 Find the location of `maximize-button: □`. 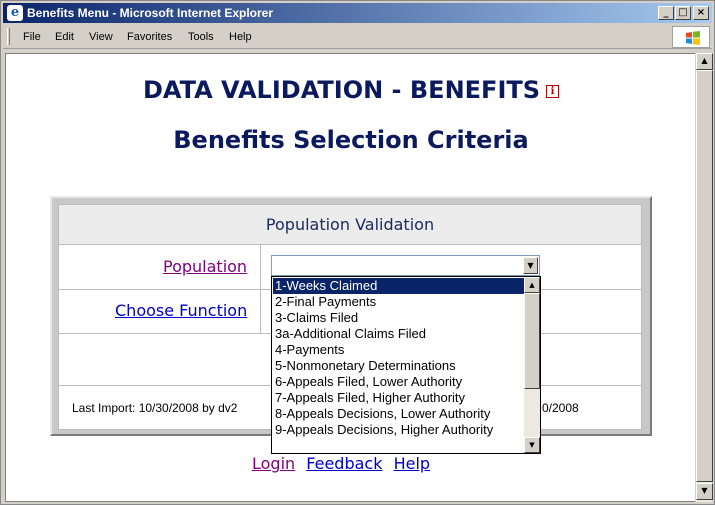

maximize-button: □ is located at coordinates (683, 13).